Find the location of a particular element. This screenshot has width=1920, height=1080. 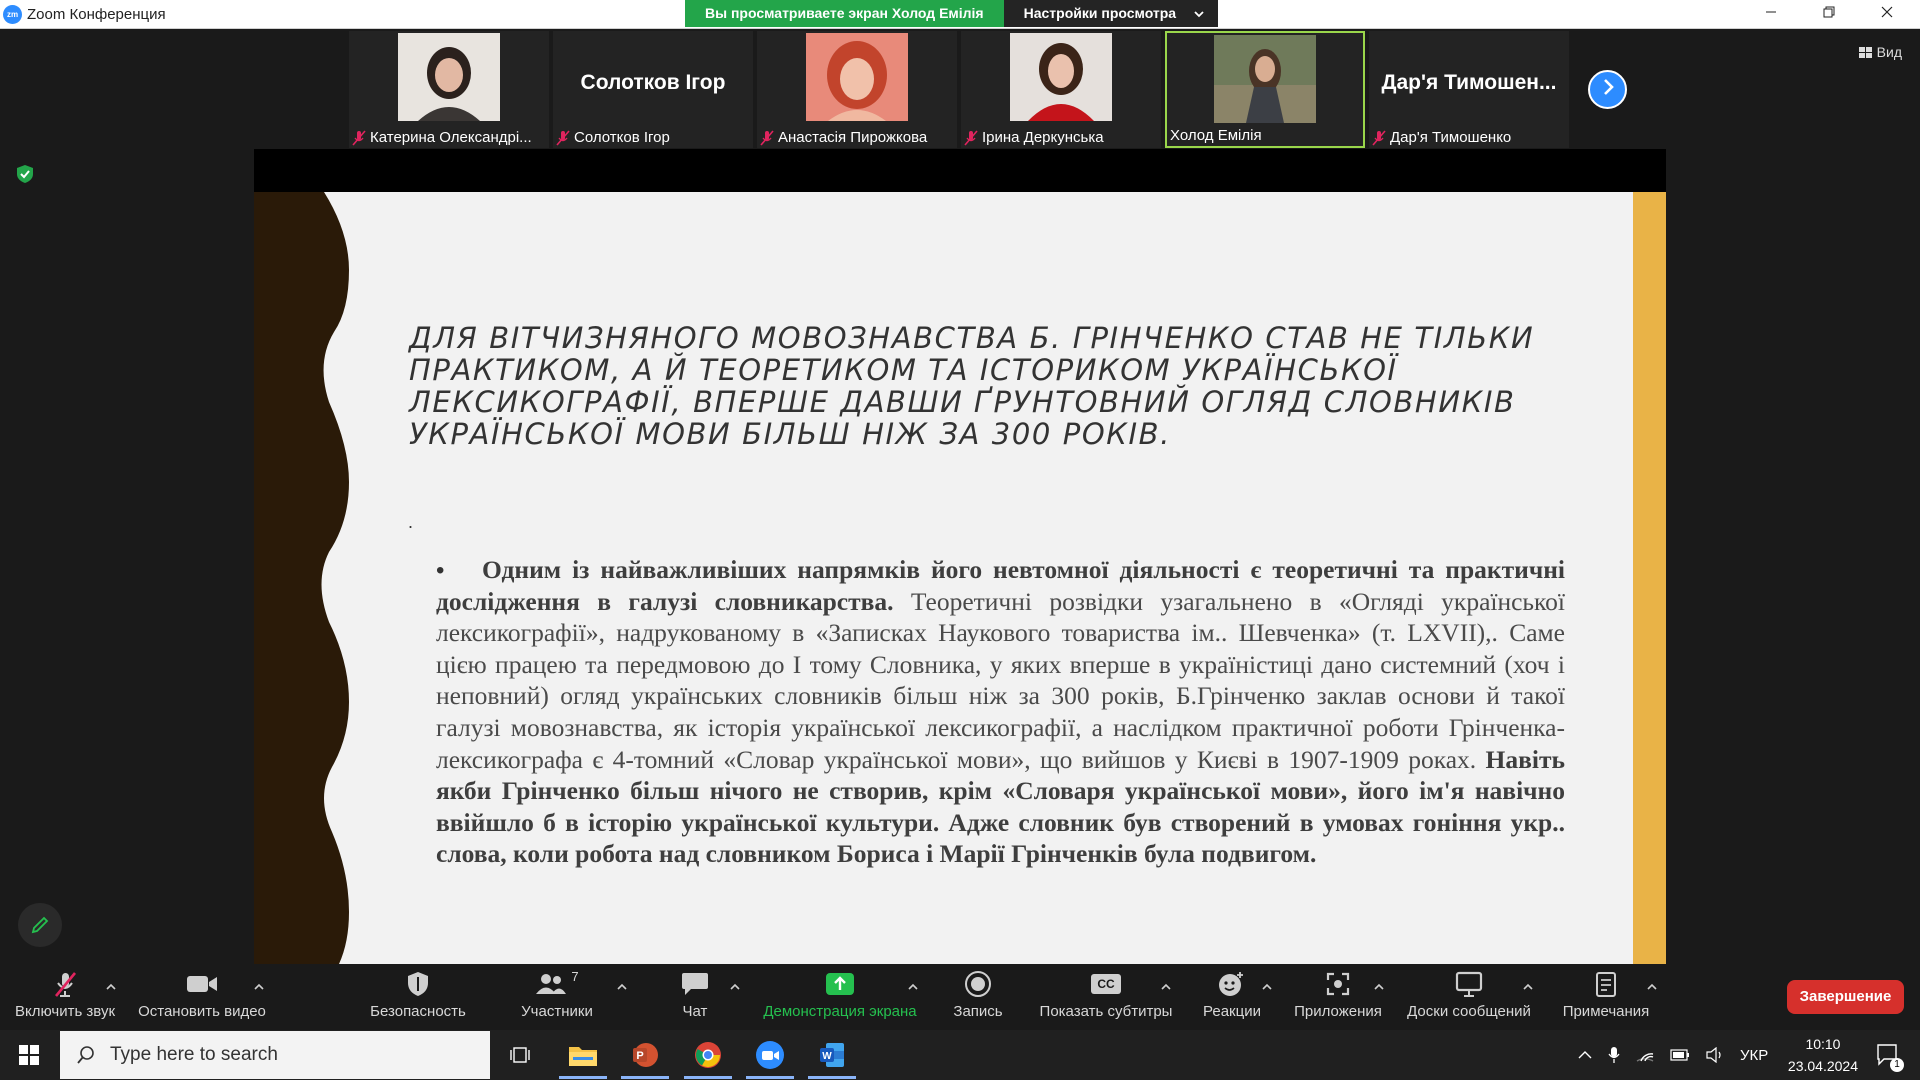

wifi-icon is located at coordinates (1645, 1055).